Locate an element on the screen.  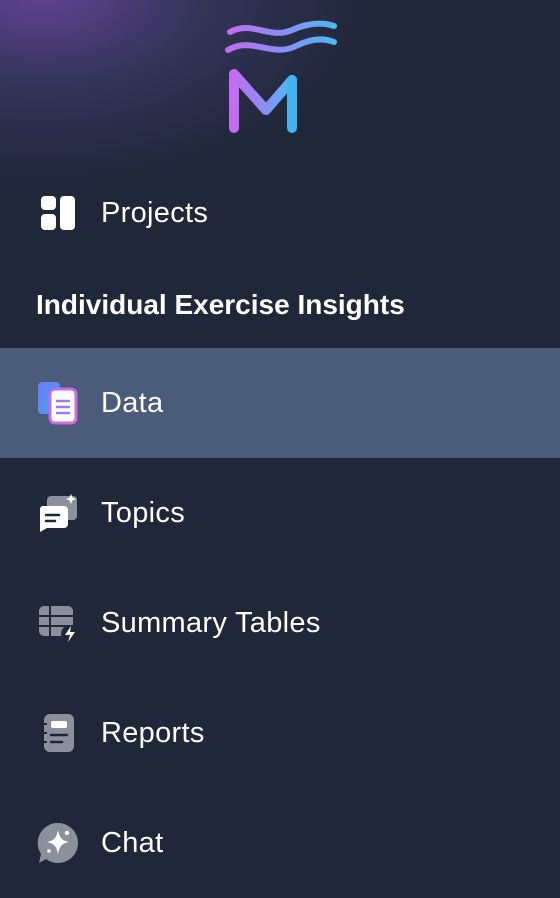
nav-label-topics: Topics is located at coordinates (143, 512).